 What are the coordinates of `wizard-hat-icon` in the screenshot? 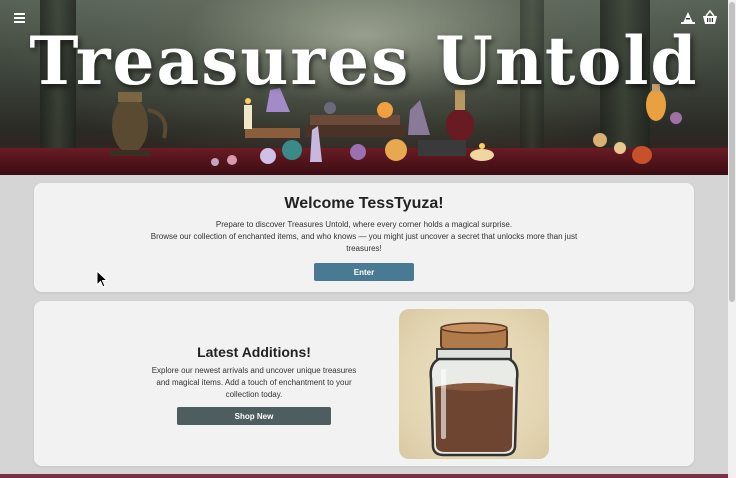 It's located at (688, 18).